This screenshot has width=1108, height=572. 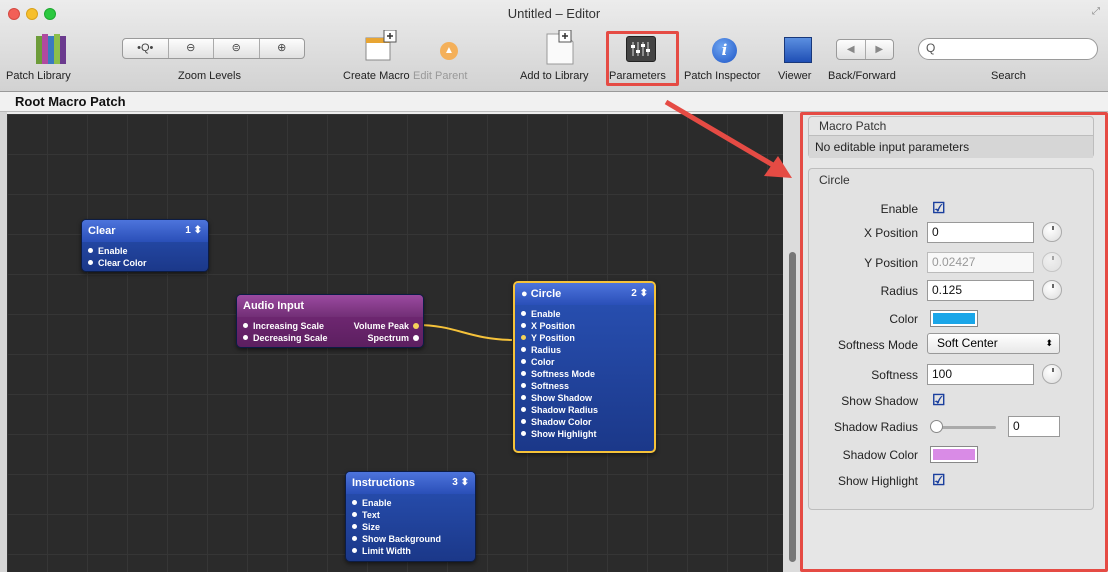 What do you see at coordinates (1016, 49) in the screenshot?
I see `search-input` at bounding box center [1016, 49].